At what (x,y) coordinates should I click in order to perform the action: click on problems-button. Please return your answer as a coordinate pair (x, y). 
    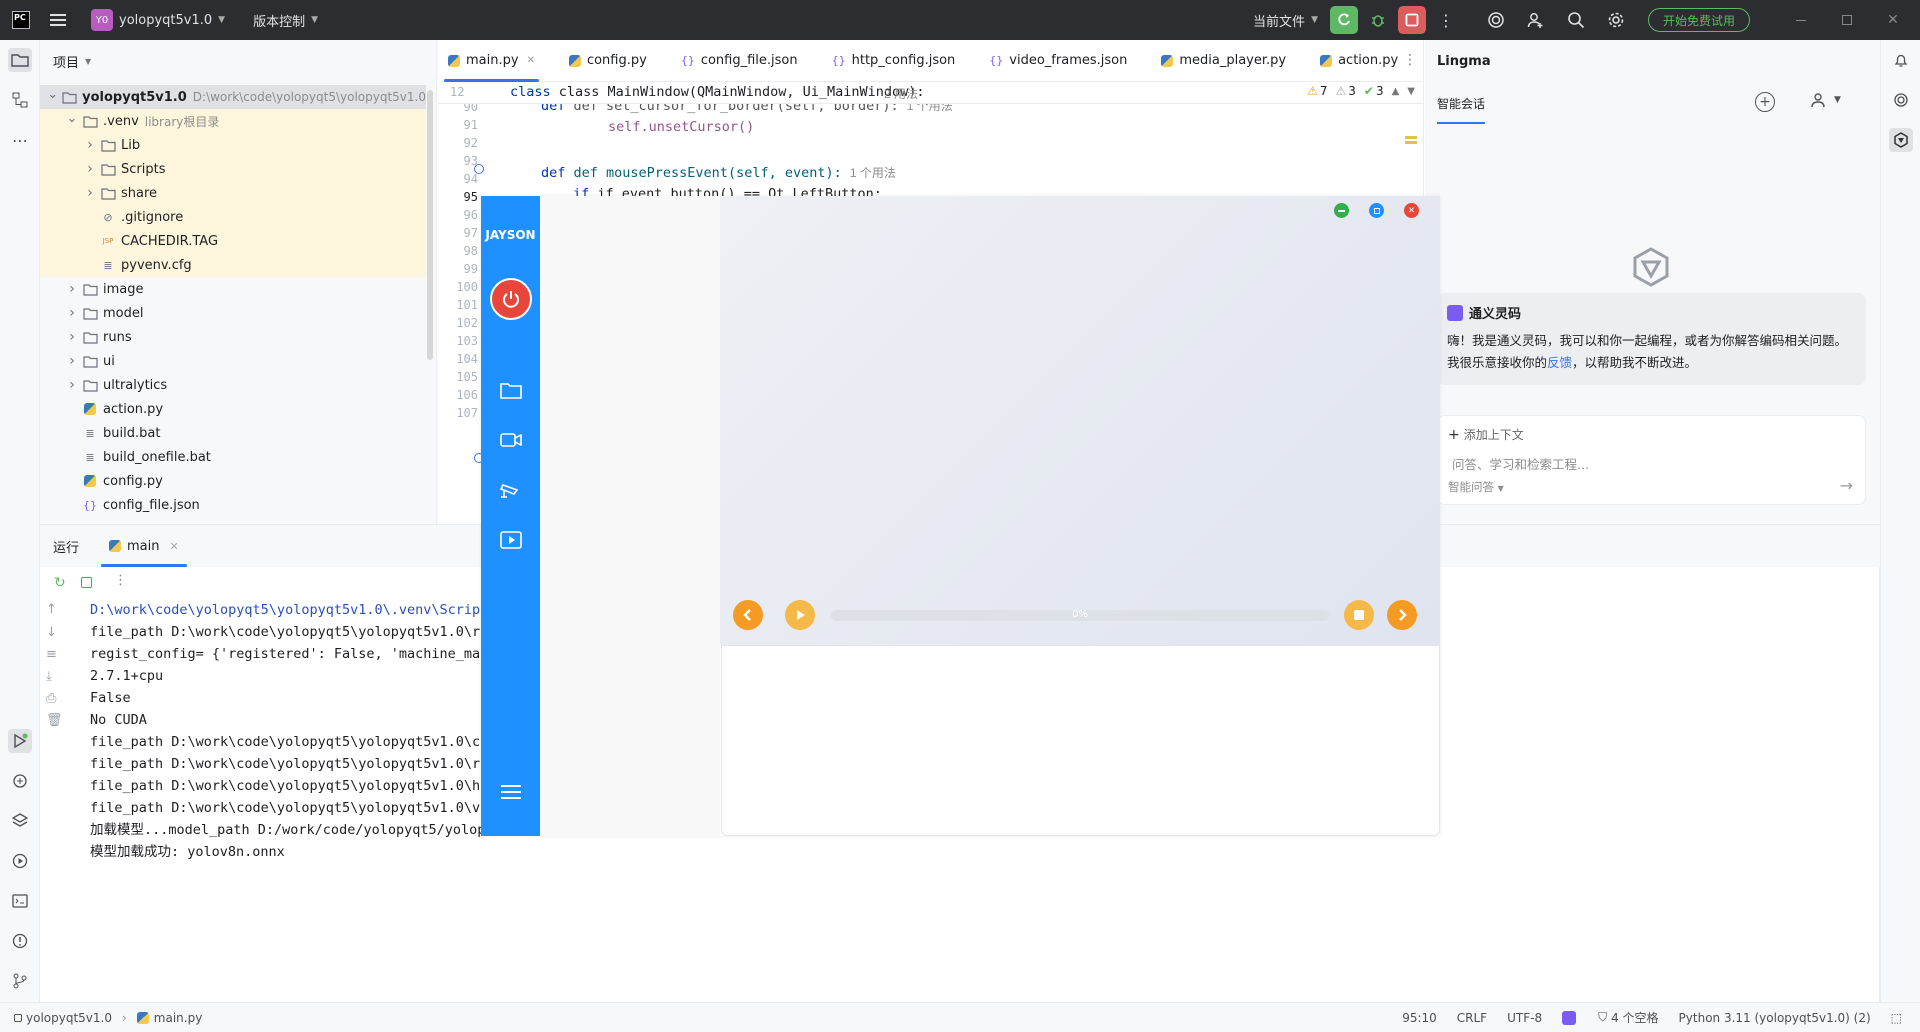
    Looking at the image, I should click on (20, 941).